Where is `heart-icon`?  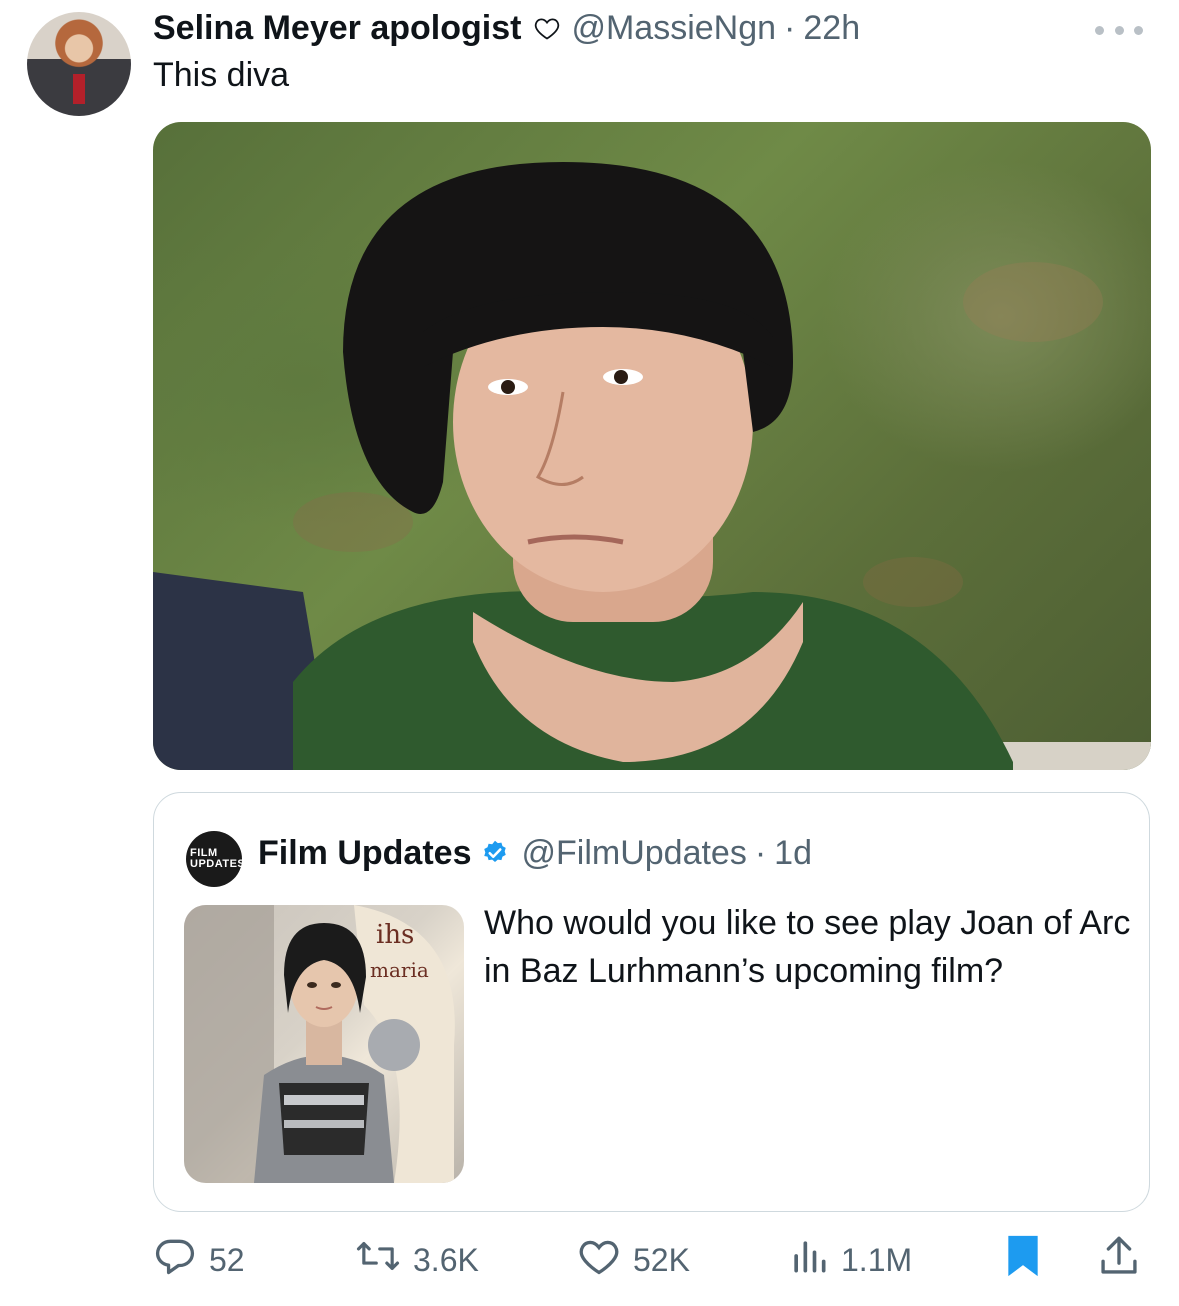 heart-icon is located at coordinates (599, 1260).